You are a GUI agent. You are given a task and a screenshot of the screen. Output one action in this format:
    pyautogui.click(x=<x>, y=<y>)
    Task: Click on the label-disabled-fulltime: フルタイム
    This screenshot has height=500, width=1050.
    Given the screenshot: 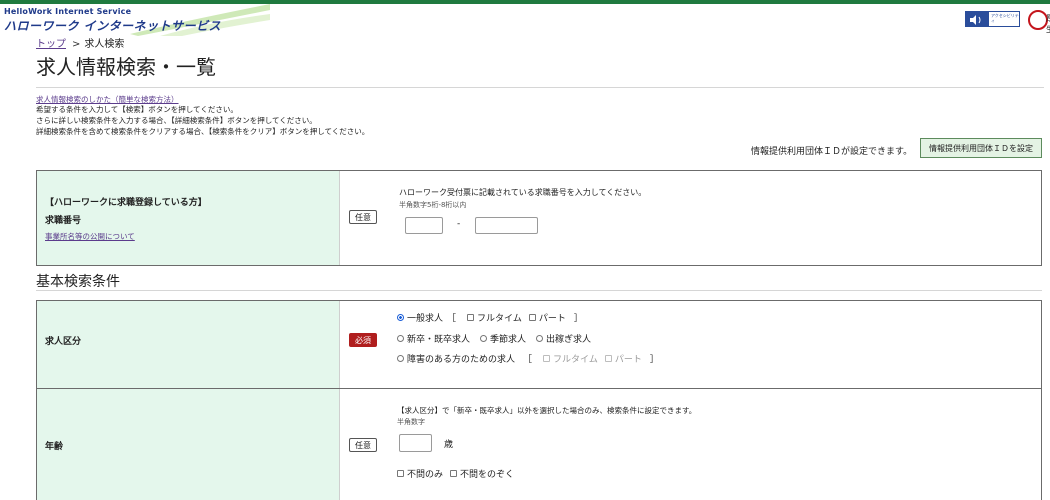 What is the action you would take?
    pyautogui.click(x=575, y=360)
    